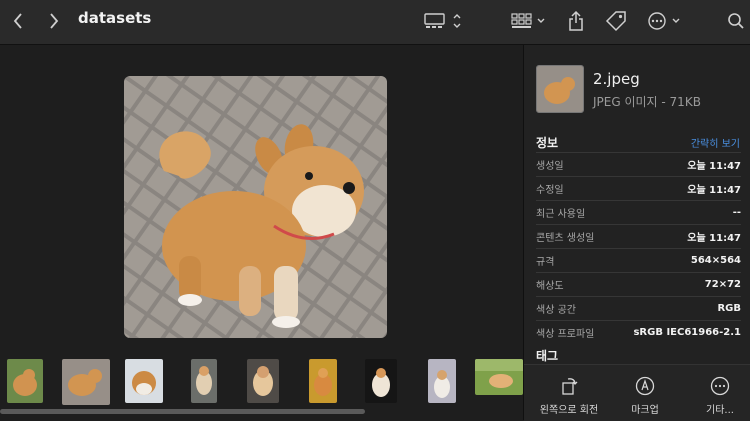  Describe the element at coordinates (550, 190) in the screenshot. I see `info-label: 수정일` at that location.